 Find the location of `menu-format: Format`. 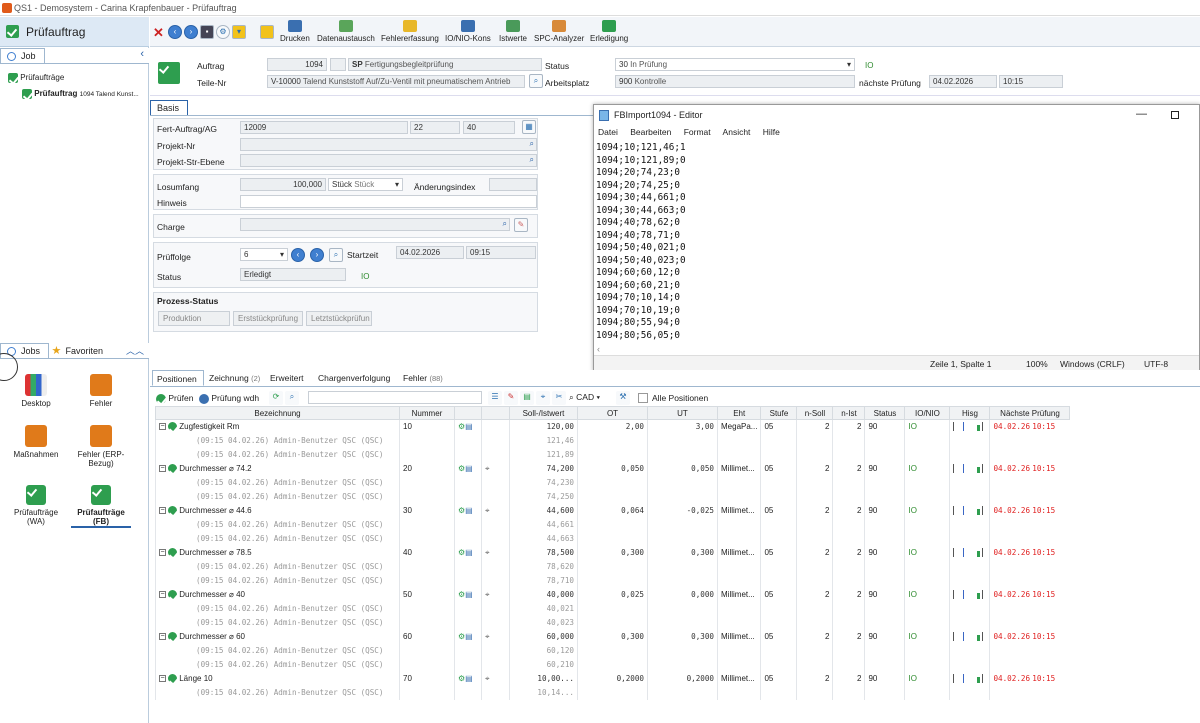

menu-format: Format is located at coordinates (697, 132).